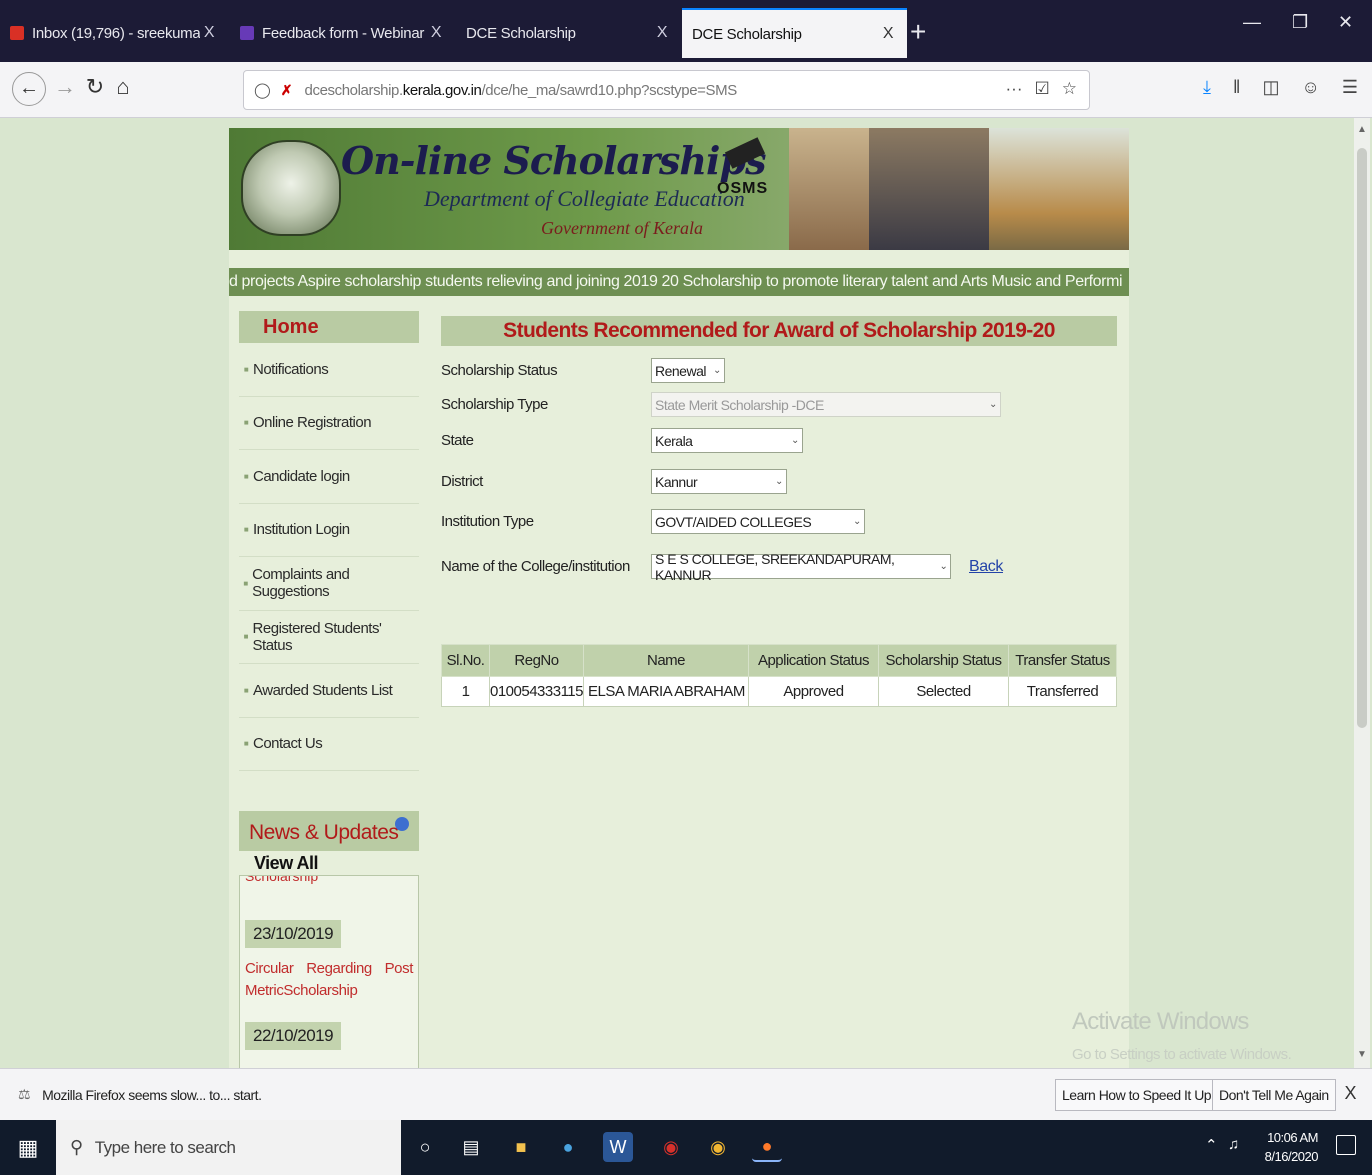 Image resolution: width=1372 pixels, height=1175 pixels. I want to click on forward-button: →, so click(65, 87).